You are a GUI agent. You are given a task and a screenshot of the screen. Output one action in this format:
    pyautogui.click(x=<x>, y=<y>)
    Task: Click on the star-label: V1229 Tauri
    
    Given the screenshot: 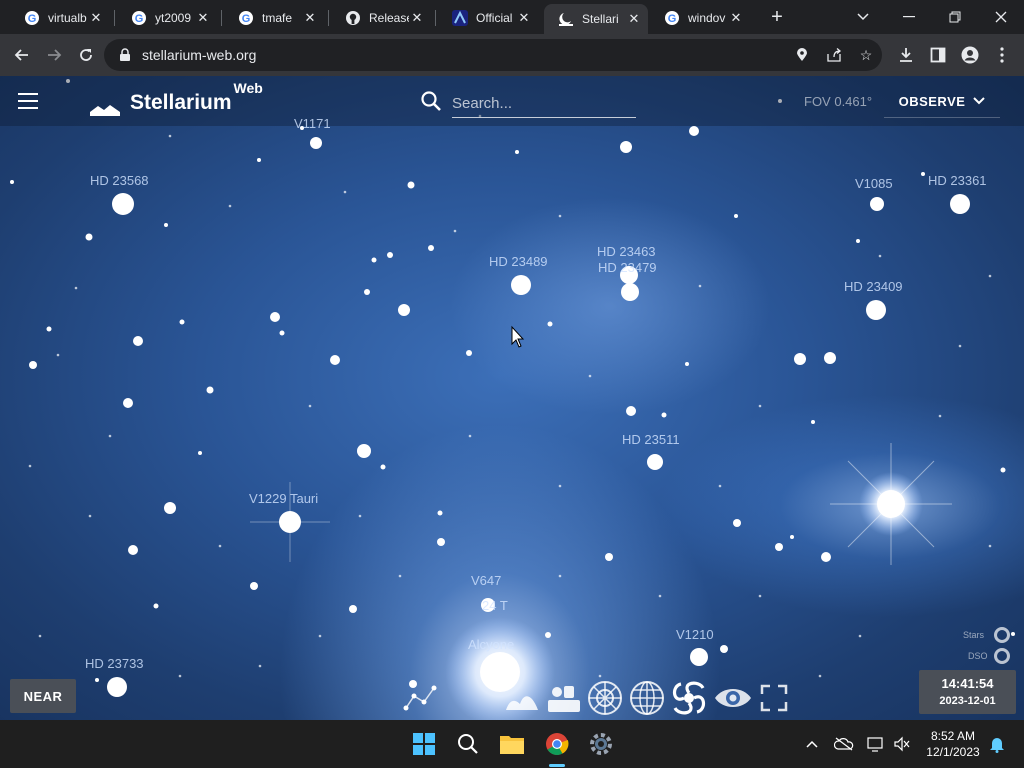 What is the action you would take?
    pyautogui.click(x=283, y=498)
    